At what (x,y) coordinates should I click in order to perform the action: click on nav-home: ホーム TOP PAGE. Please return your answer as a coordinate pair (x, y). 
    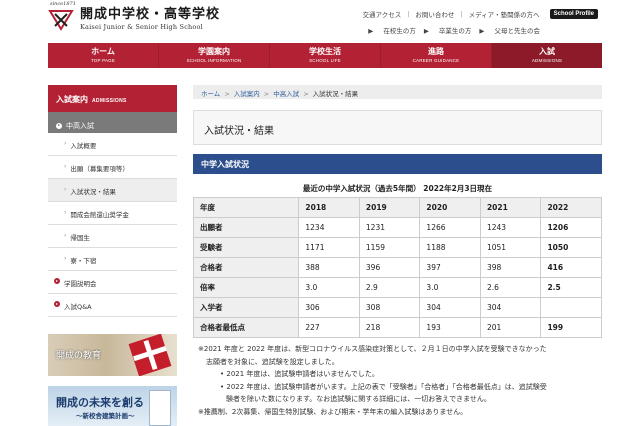
    Looking at the image, I should click on (103, 55).